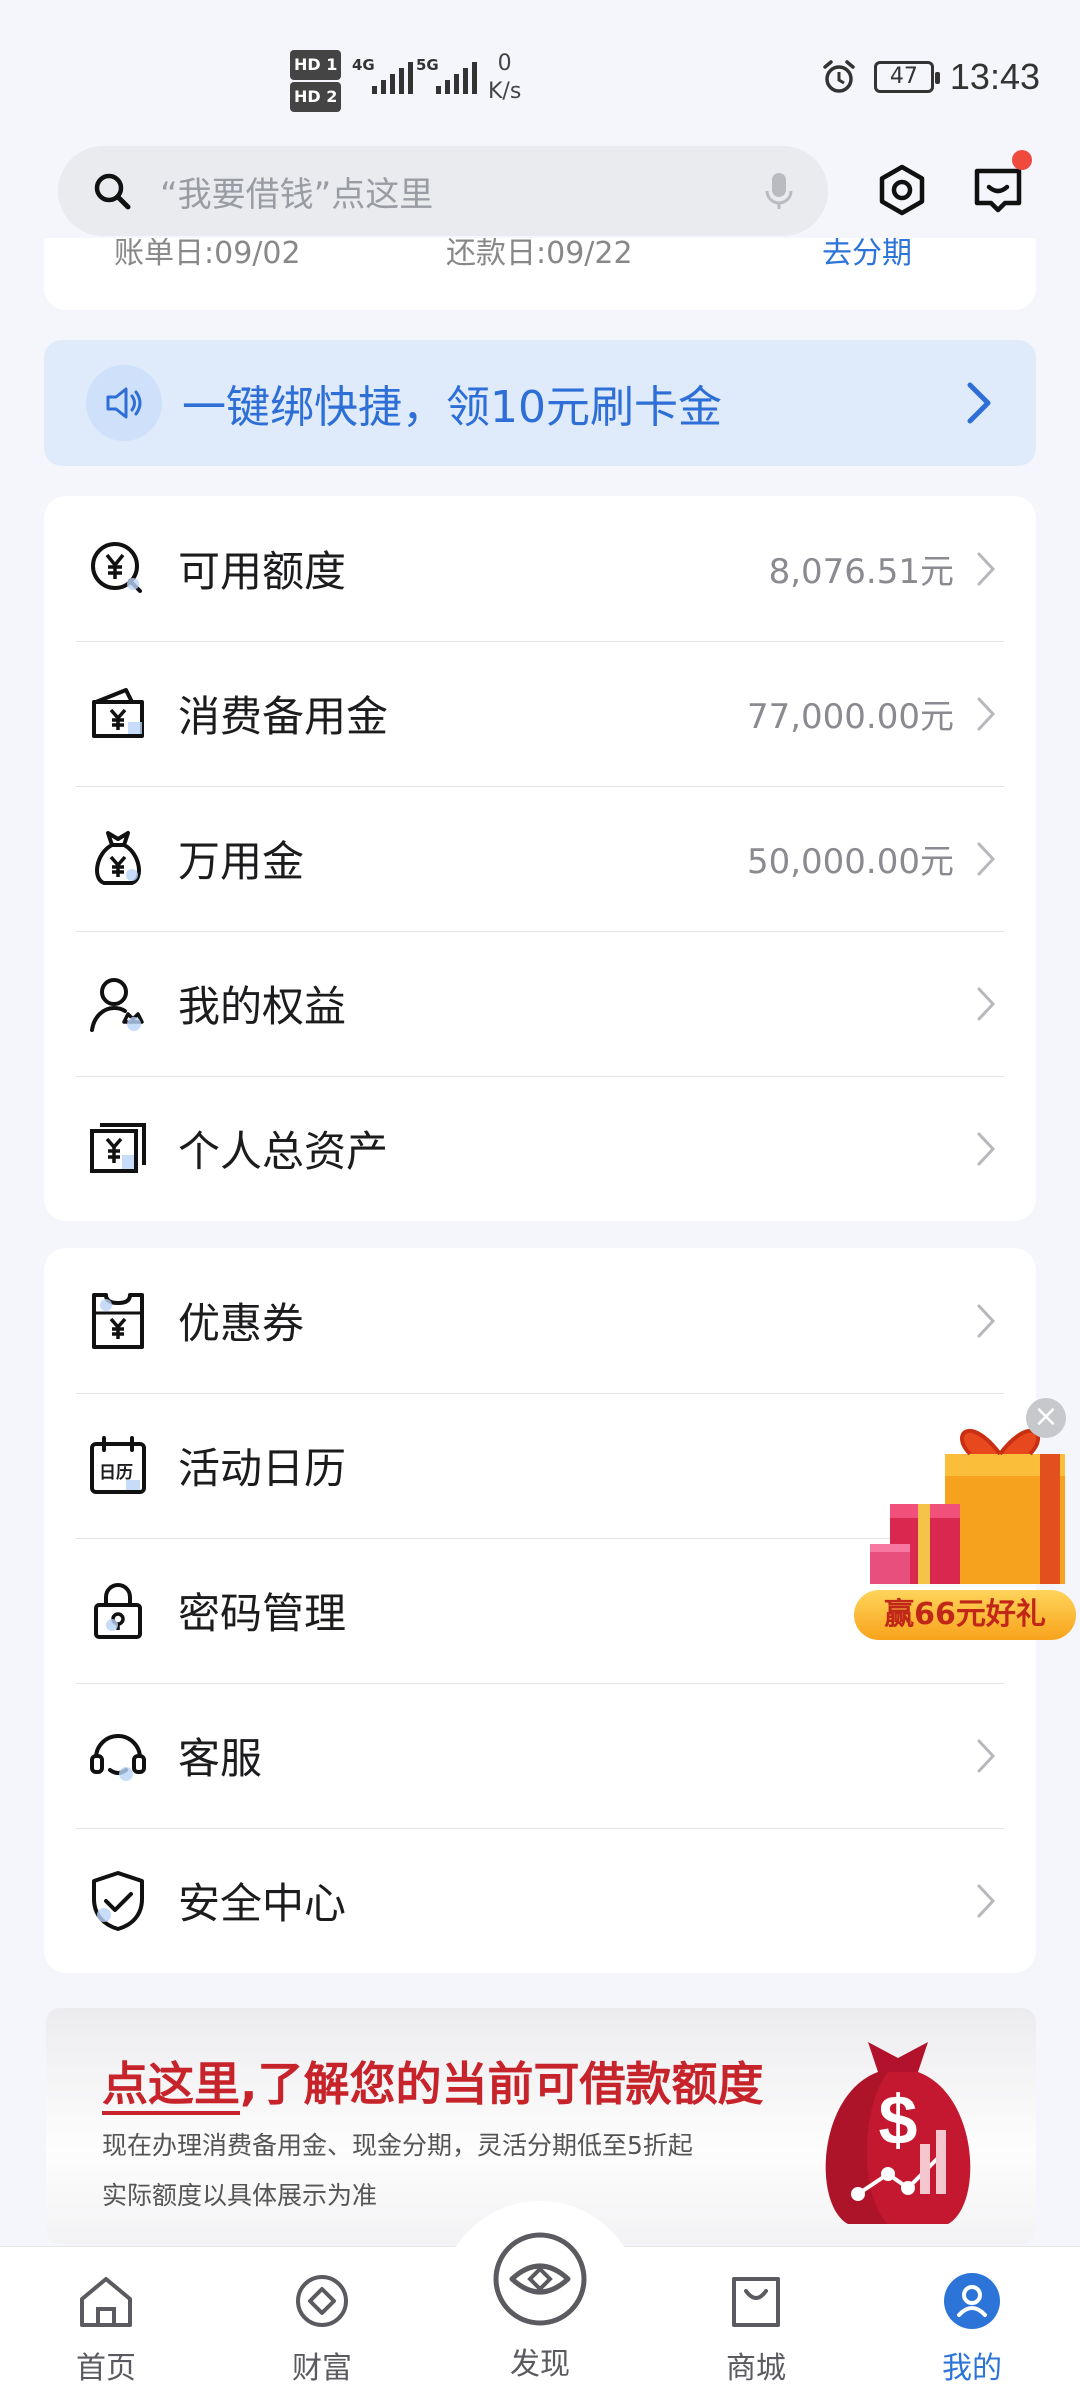  I want to click on money-bag-icon, so click(118, 859).